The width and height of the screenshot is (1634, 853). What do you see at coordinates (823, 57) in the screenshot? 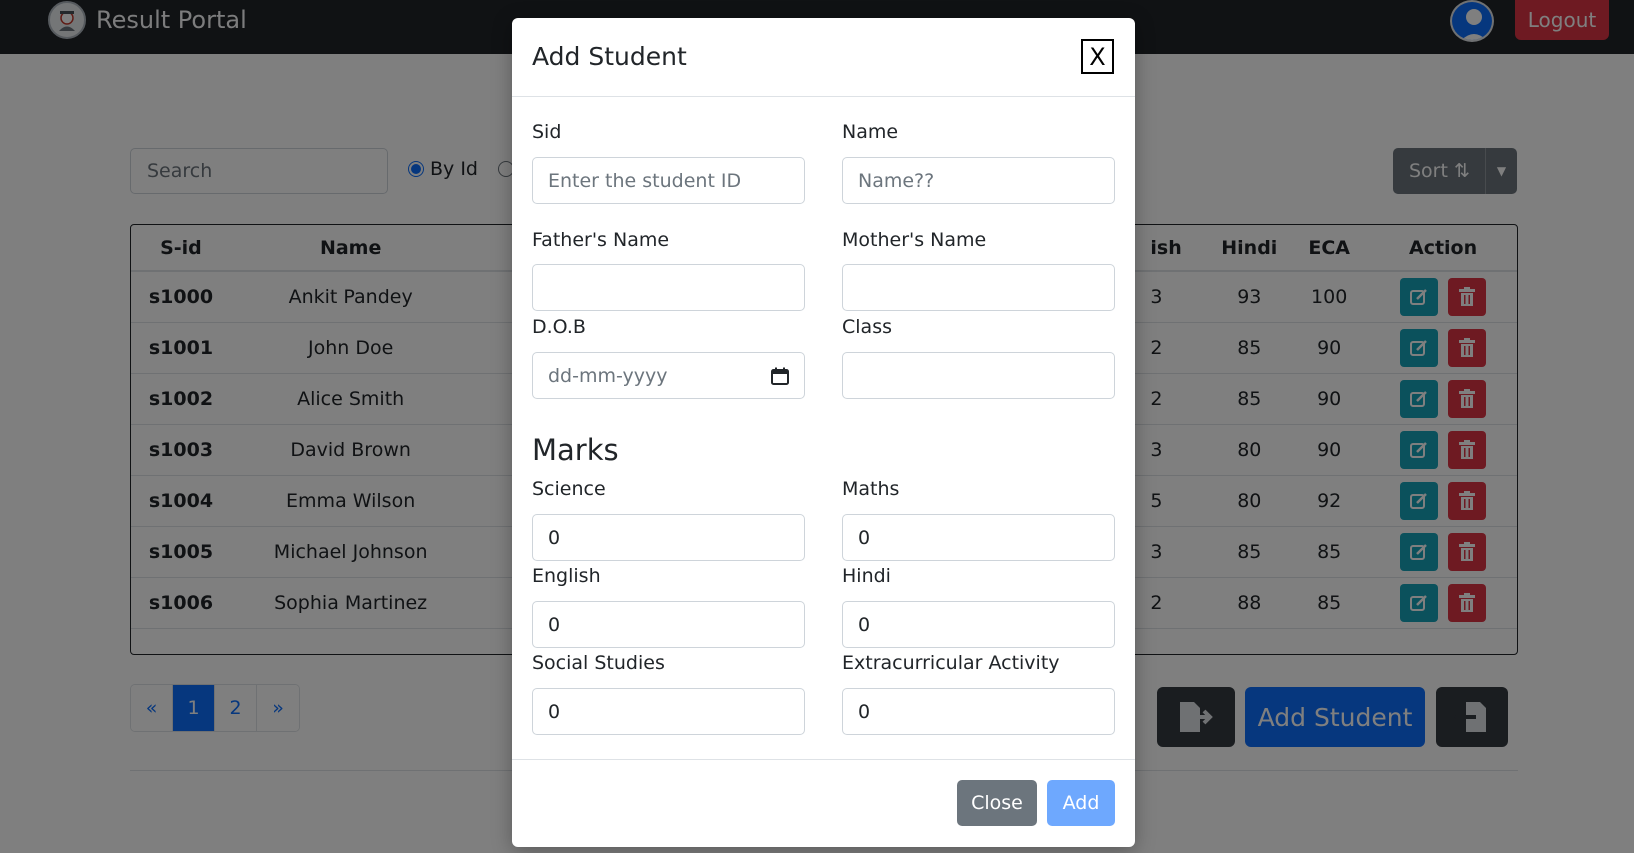
I see `modal-header: Add Student X` at bounding box center [823, 57].